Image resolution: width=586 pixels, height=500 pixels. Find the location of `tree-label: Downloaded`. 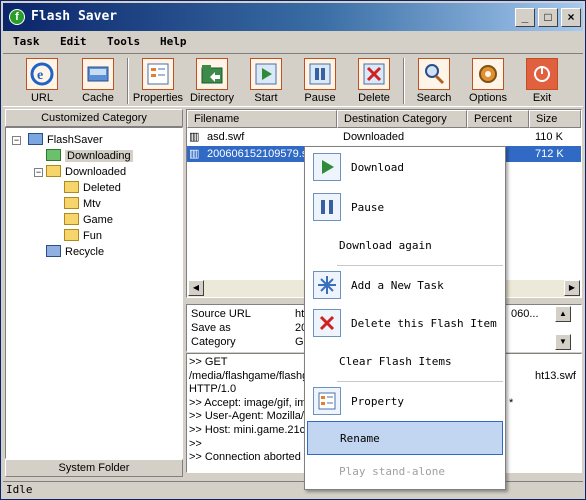

tree-label: Downloaded is located at coordinates (96, 172).